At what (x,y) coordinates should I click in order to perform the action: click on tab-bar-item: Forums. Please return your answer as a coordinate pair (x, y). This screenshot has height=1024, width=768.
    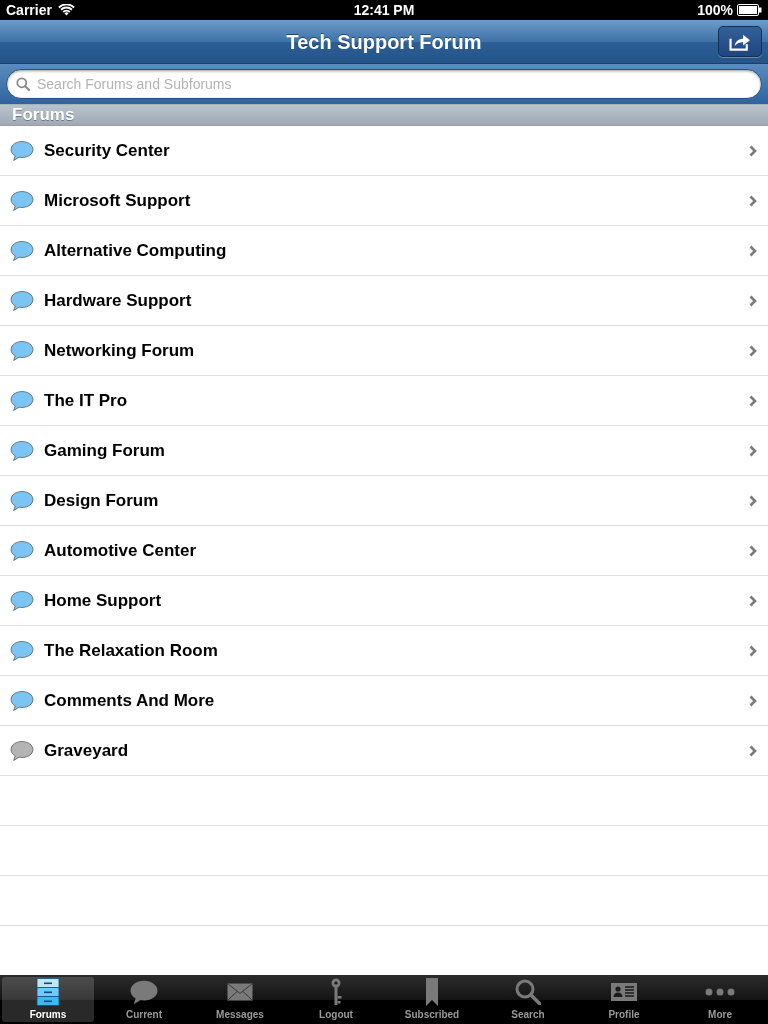
    Looking at the image, I should click on (48, 999).